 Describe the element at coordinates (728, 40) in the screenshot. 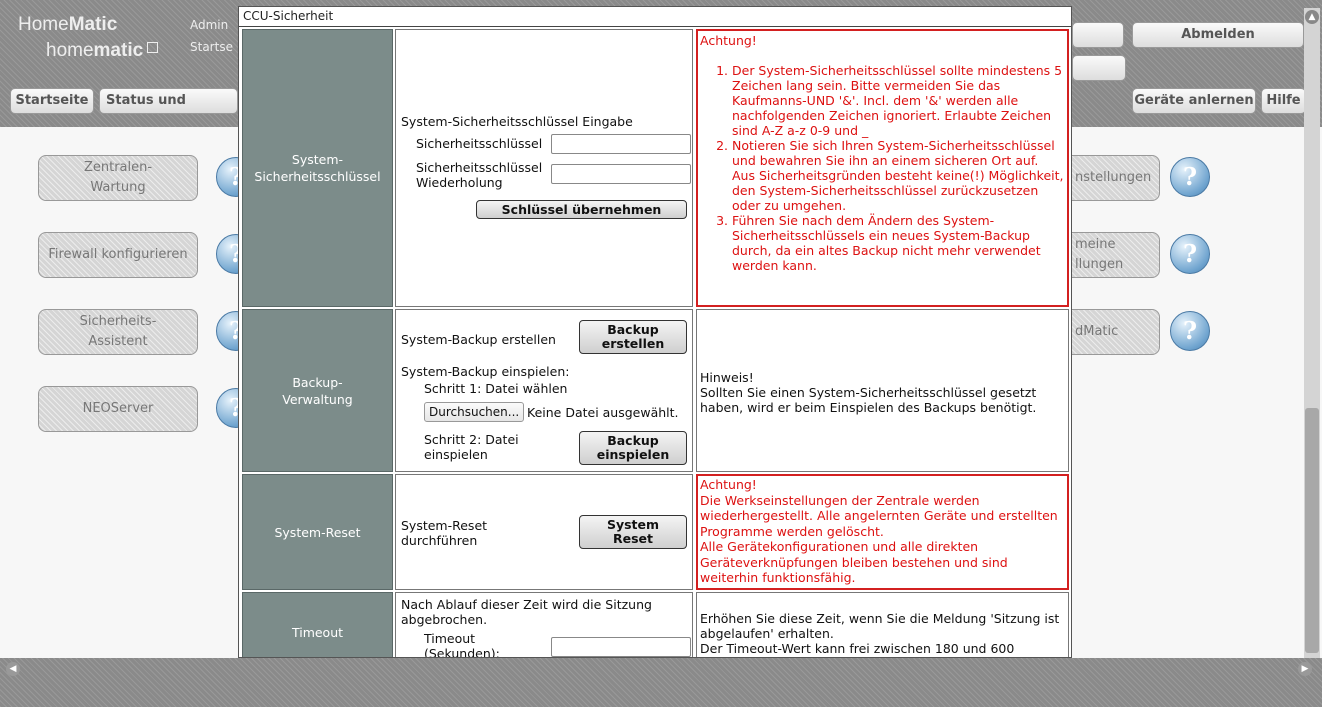

I see `warning-title: Achtung!` at that location.